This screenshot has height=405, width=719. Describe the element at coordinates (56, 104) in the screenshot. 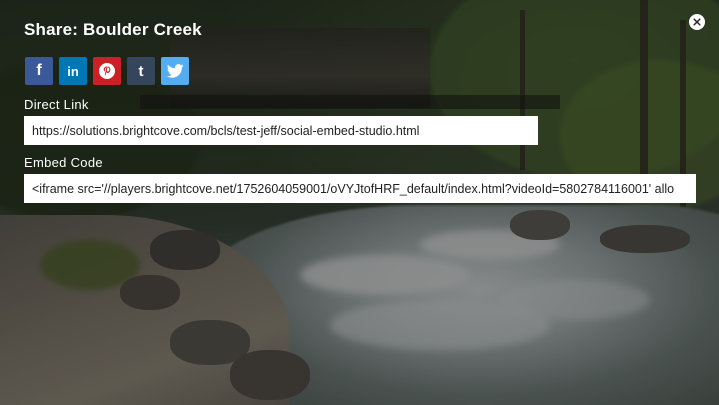

I see `direct-link-label: Direct Link` at that location.